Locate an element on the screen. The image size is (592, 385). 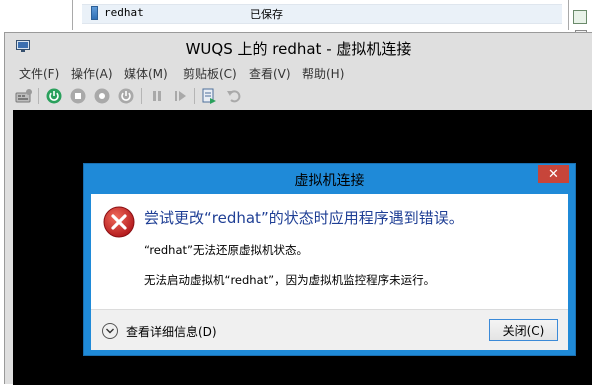
close-button: 关闭(C) is located at coordinates (523, 330).